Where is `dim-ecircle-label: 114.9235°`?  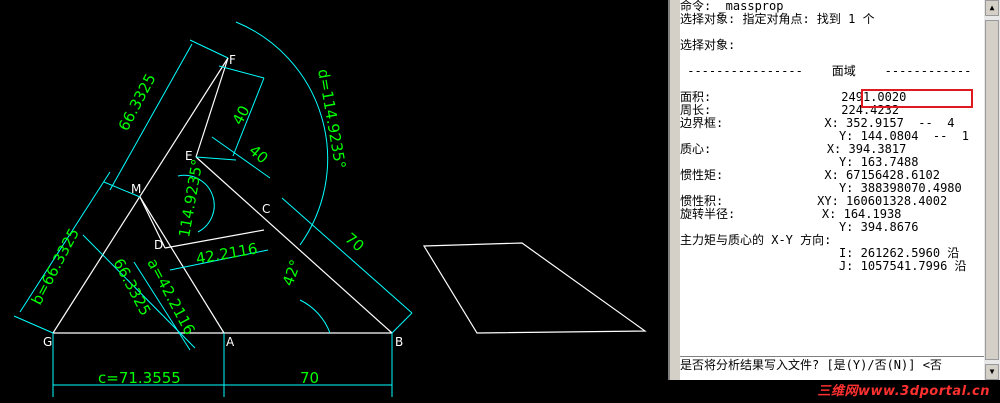
dim-ecircle-label: 114.9235° is located at coordinates (190, 198).